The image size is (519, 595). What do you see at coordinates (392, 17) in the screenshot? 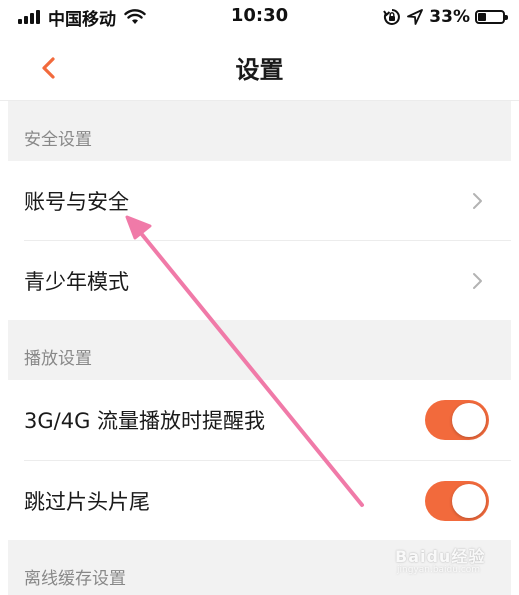
I see `rotation-lock-icon` at bounding box center [392, 17].